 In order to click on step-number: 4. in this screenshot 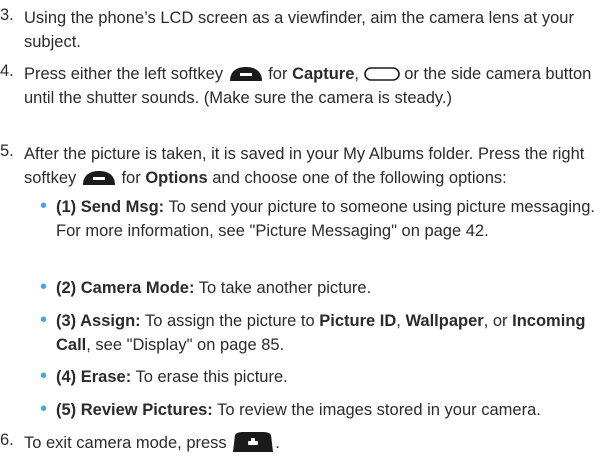, I will do `click(7, 71)`.